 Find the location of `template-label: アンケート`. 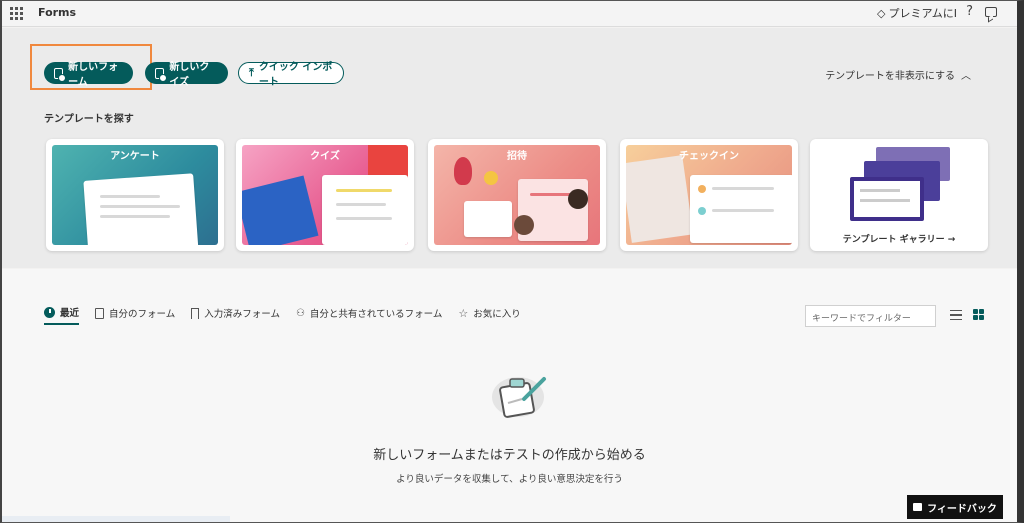

template-label: アンケート is located at coordinates (135, 156).